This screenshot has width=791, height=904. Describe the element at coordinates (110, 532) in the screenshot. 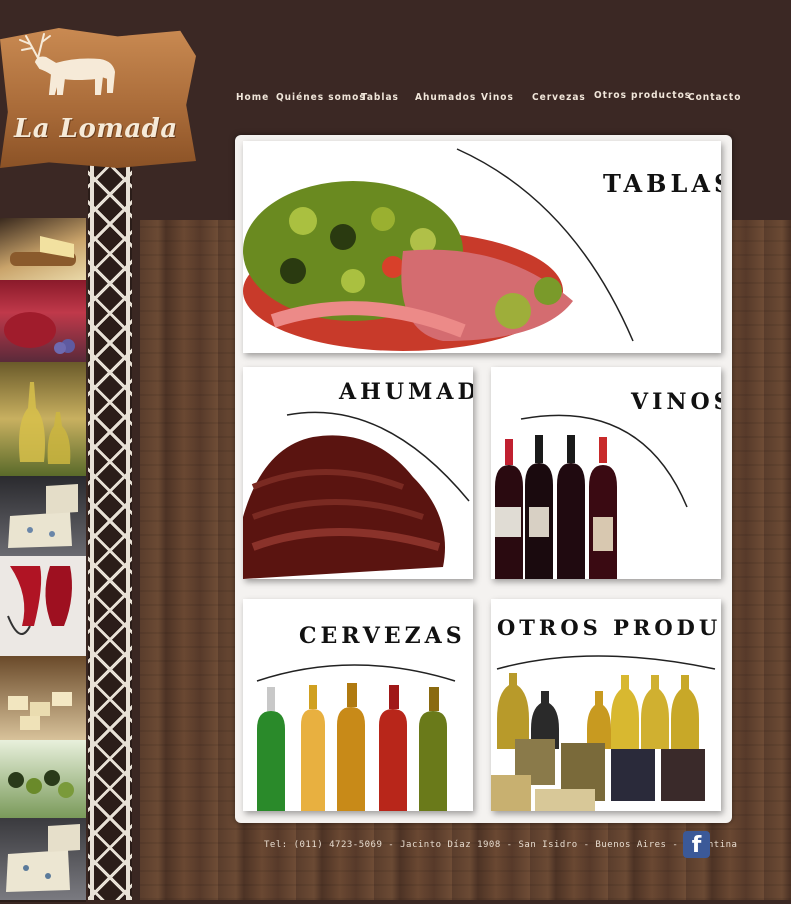

I see `decorative-ribbon` at that location.